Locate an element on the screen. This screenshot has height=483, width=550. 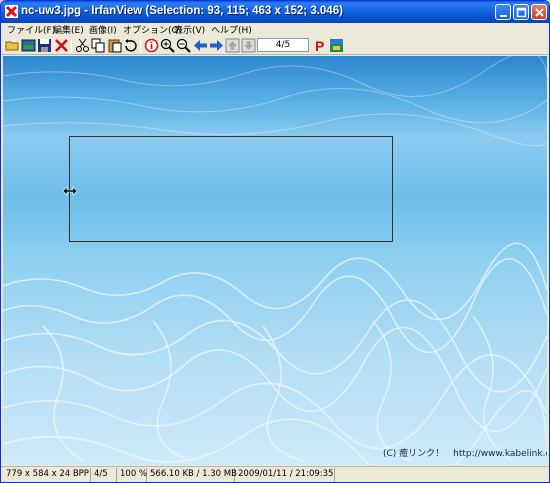
maximize-button is located at coordinates (521, 12).